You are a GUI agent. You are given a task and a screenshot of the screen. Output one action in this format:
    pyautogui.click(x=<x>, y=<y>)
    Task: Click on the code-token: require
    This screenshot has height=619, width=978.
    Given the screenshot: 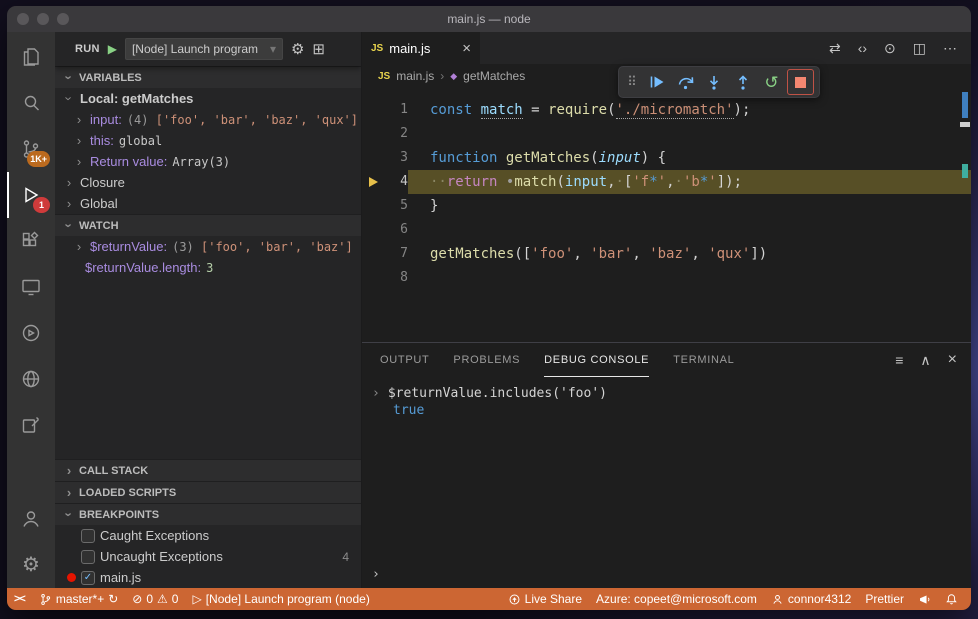 What is the action you would take?
    pyautogui.click(x=578, y=110)
    